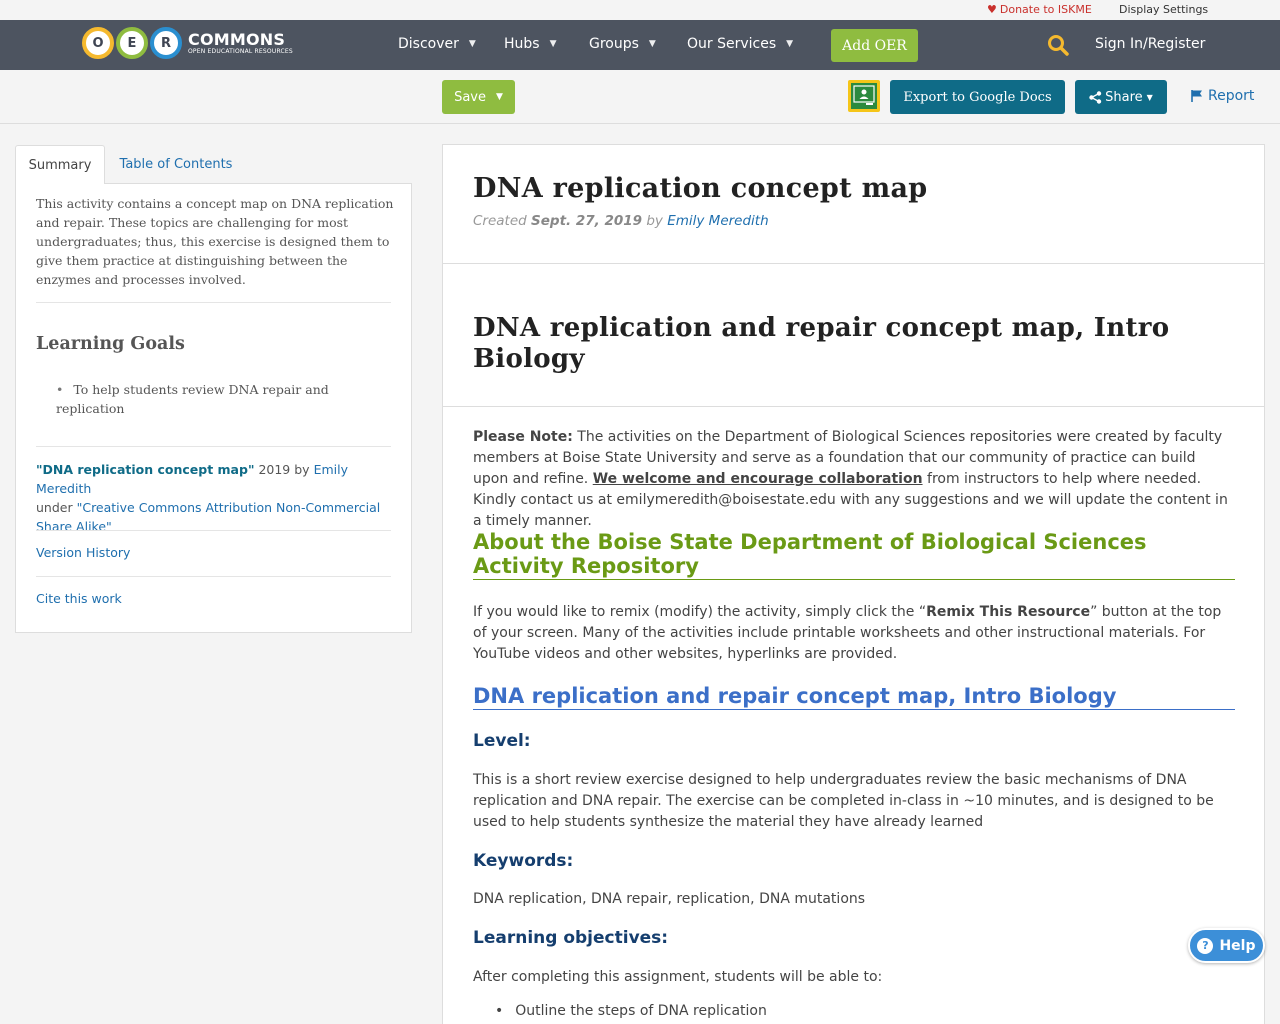 The height and width of the screenshot is (1024, 1280). Describe the element at coordinates (437, 44) in the screenshot. I see `nav-discover: Discover ▼` at that location.